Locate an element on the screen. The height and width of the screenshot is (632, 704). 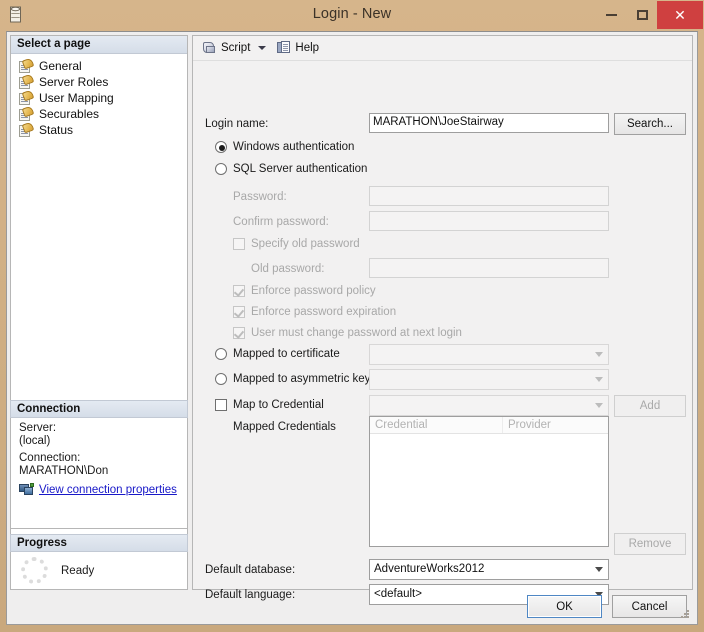
sidebar-item-label: Status is located at coordinates (56, 130).